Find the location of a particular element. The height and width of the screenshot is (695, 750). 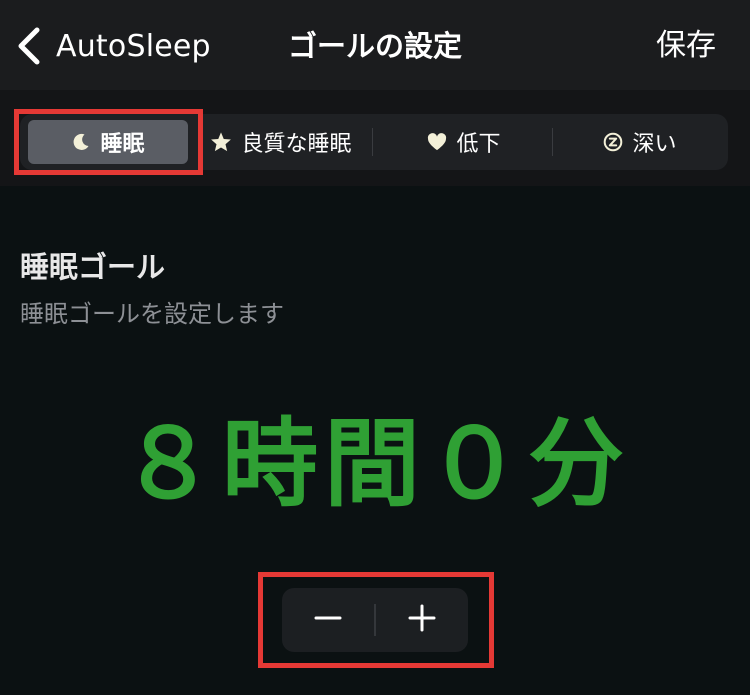

decrease-button is located at coordinates (328, 620).